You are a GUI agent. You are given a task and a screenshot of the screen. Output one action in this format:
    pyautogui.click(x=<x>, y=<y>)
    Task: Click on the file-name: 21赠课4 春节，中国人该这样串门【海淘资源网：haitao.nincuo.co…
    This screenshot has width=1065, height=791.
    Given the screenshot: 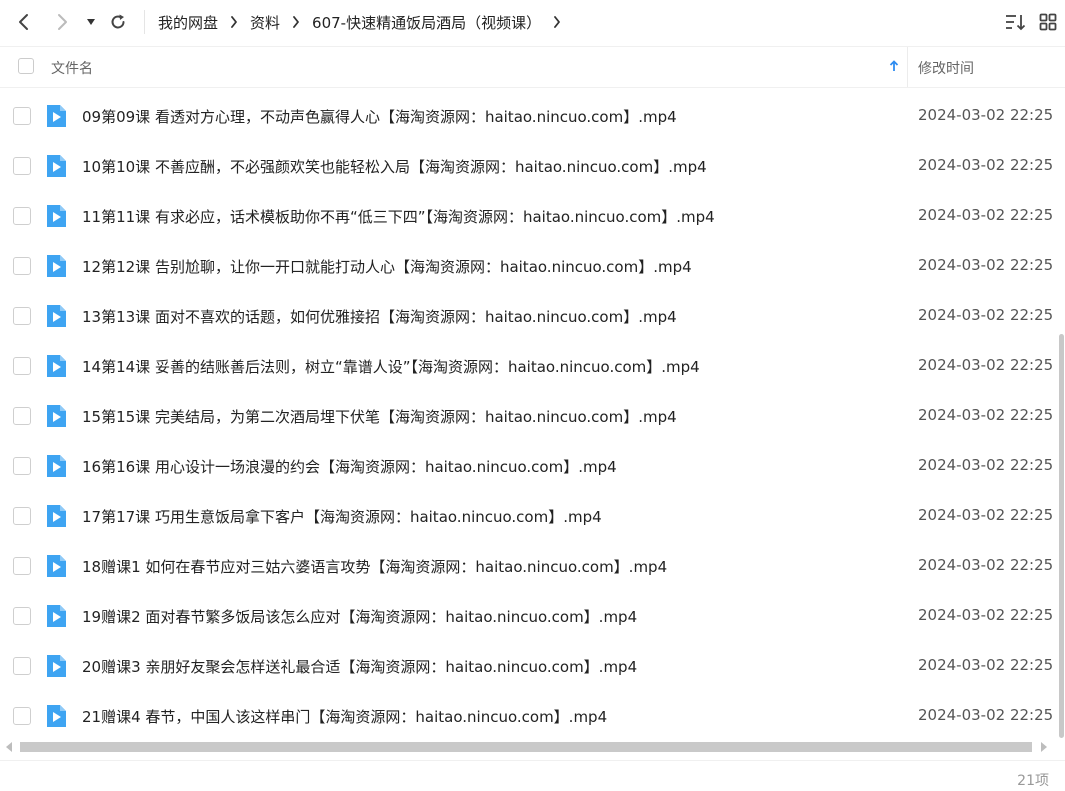 What is the action you would take?
    pyautogui.click(x=344, y=716)
    